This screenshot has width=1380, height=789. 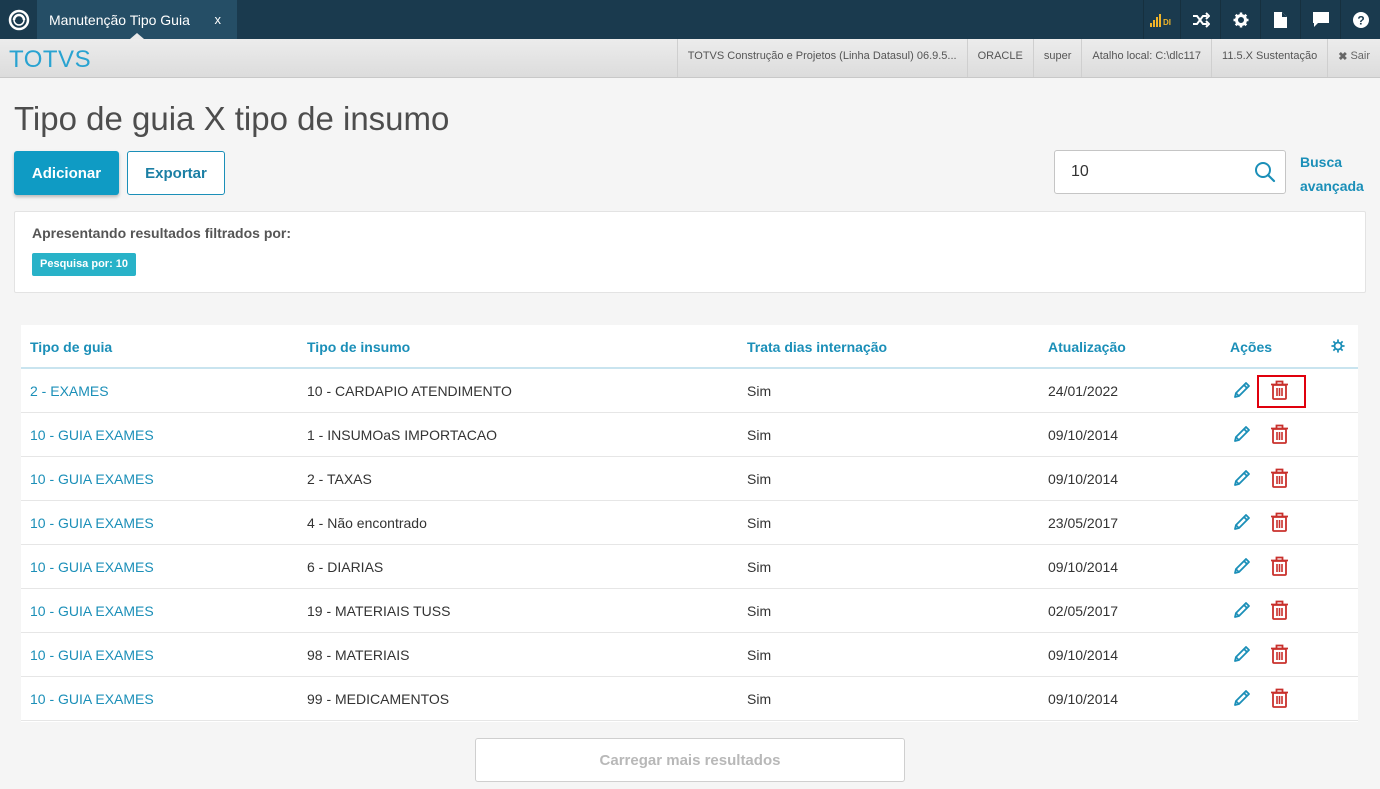 What do you see at coordinates (409, 391) in the screenshot?
I see `tipo-insumo-cell: 10 - CARDAPIO ATENDIMENTO` at bounding box center [409, 391].